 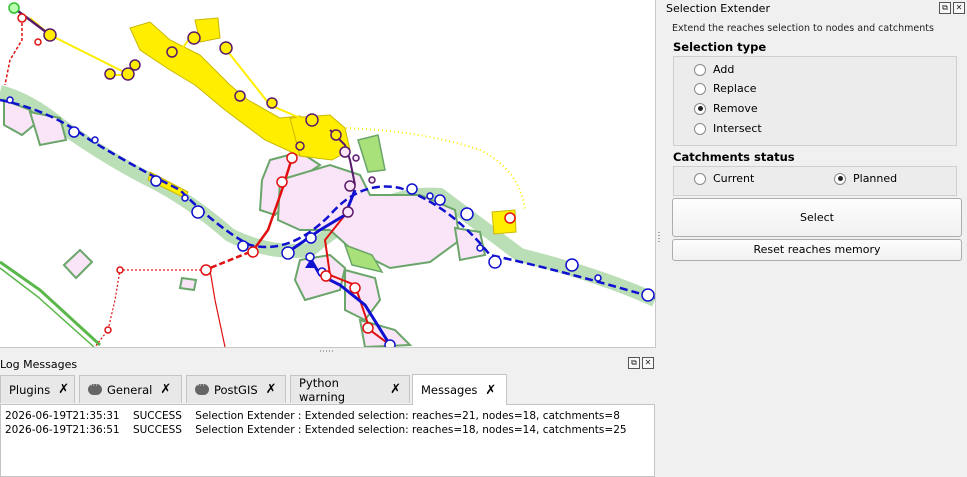 I want to click on radio-label: Add, so click(x=724, y=69).